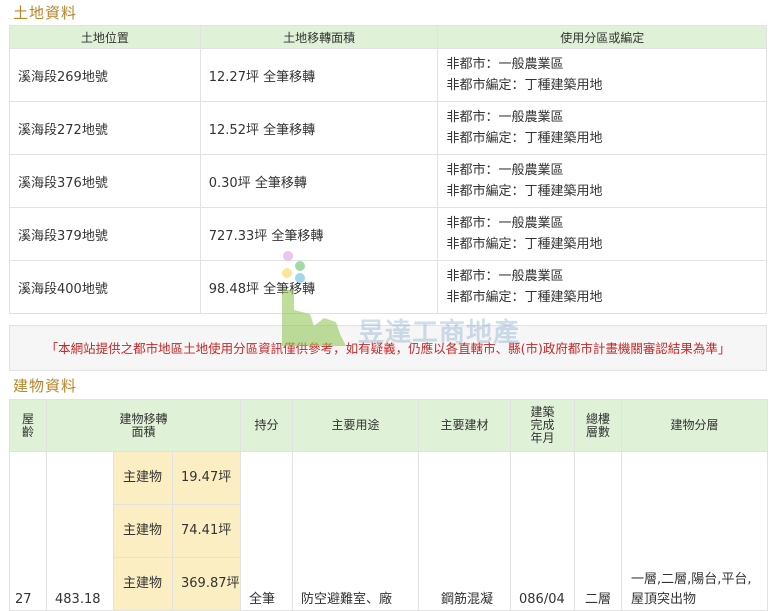 This screenshot has height=611, width=776. What do you see at coordinates (695, 425) in the screenshot?
I see `header-floor-layers: 建物分層` at bounding box center [695, 425].